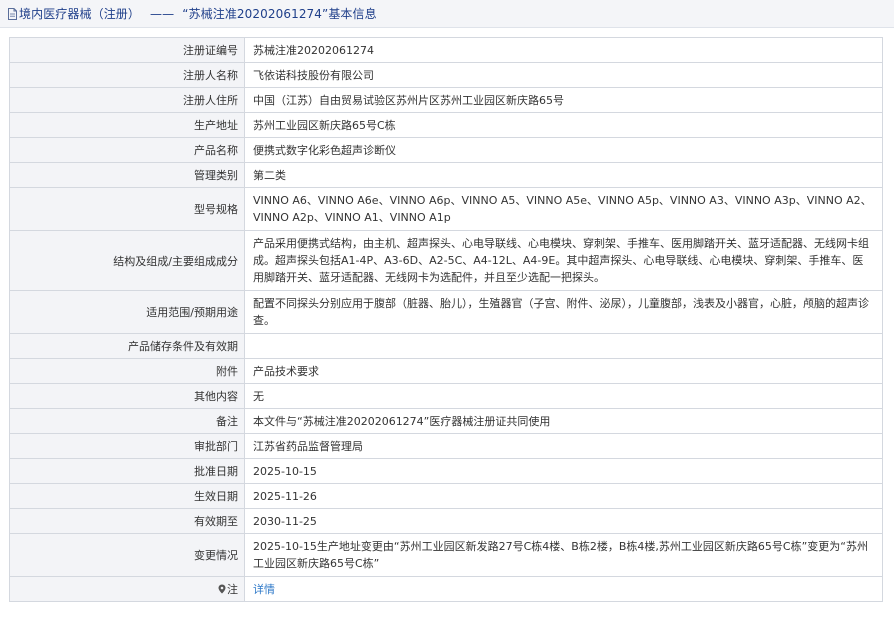 This screenshot has height=620, width=894. I want to click on row-label: 生效日期, so click(127, 496).